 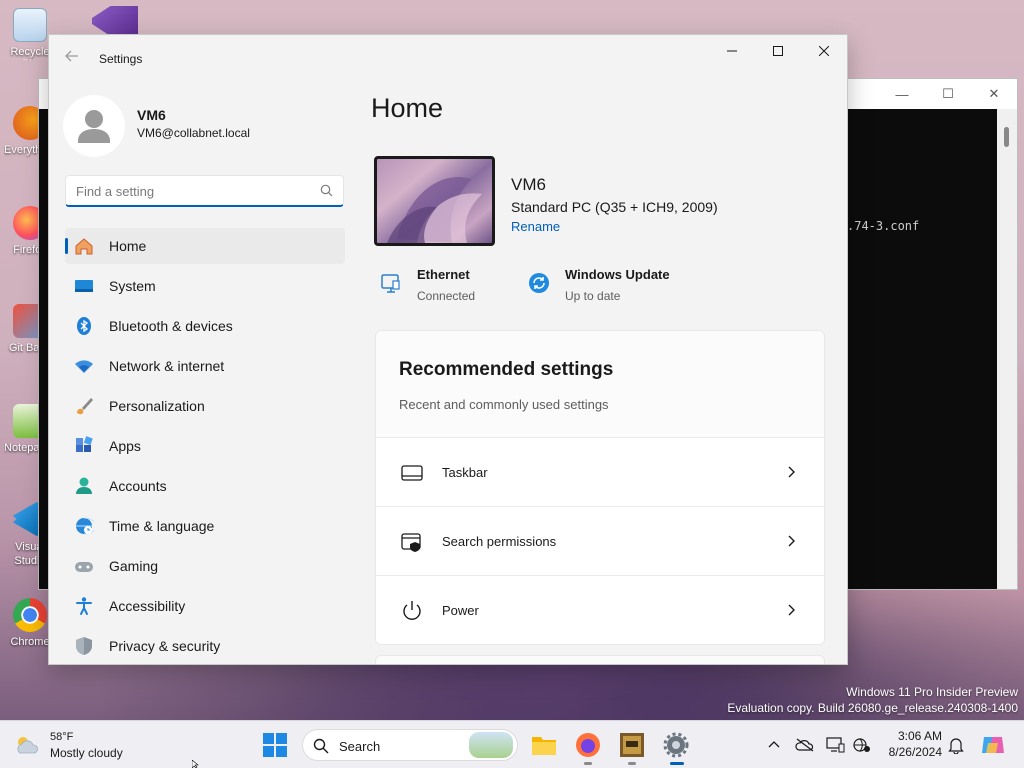 I want to click on recommended-item-power: Power, so click(x=600, y=609).